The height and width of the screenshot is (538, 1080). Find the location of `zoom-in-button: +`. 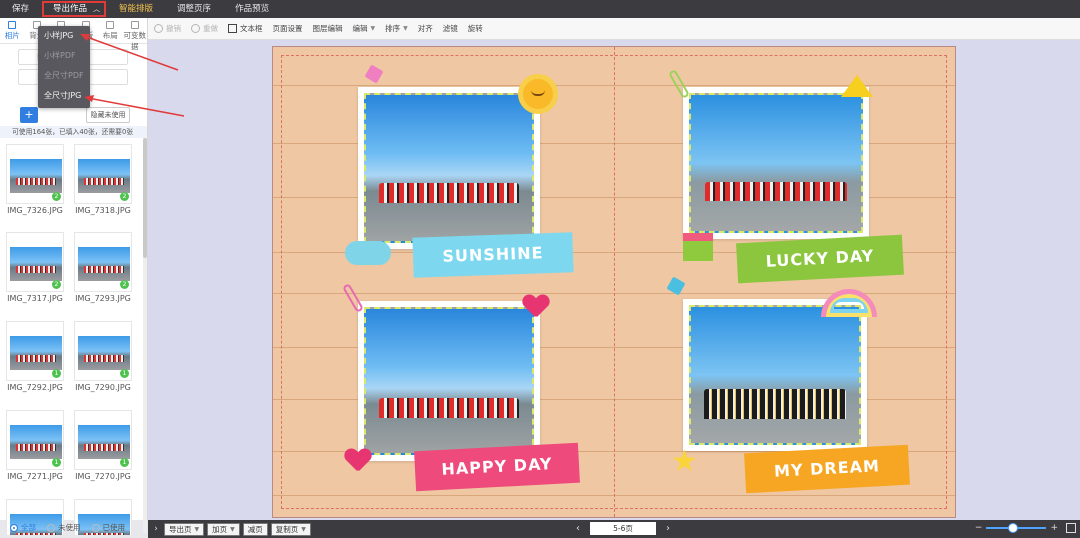

zoom-in-button: + is located at coordinates (1054, 528).